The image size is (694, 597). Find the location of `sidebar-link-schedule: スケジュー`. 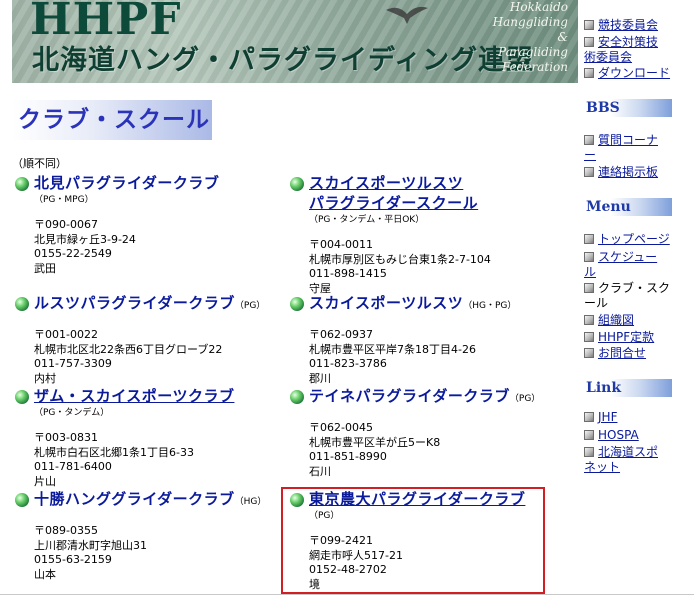

sidebar-link-schedule: スケジュー is located at coordinates (620, 257).